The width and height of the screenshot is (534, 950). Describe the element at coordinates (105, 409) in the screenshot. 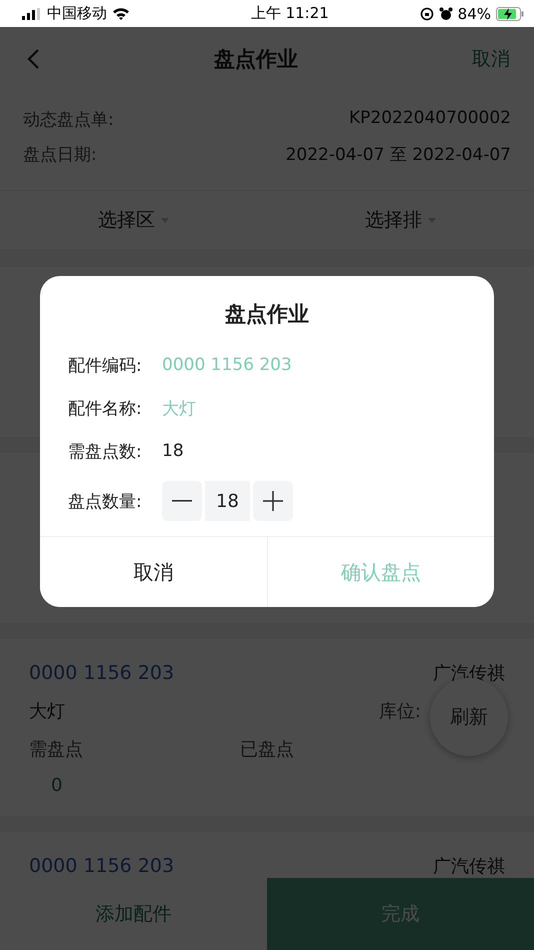

I see `field-label: 配件名称:` at that location.